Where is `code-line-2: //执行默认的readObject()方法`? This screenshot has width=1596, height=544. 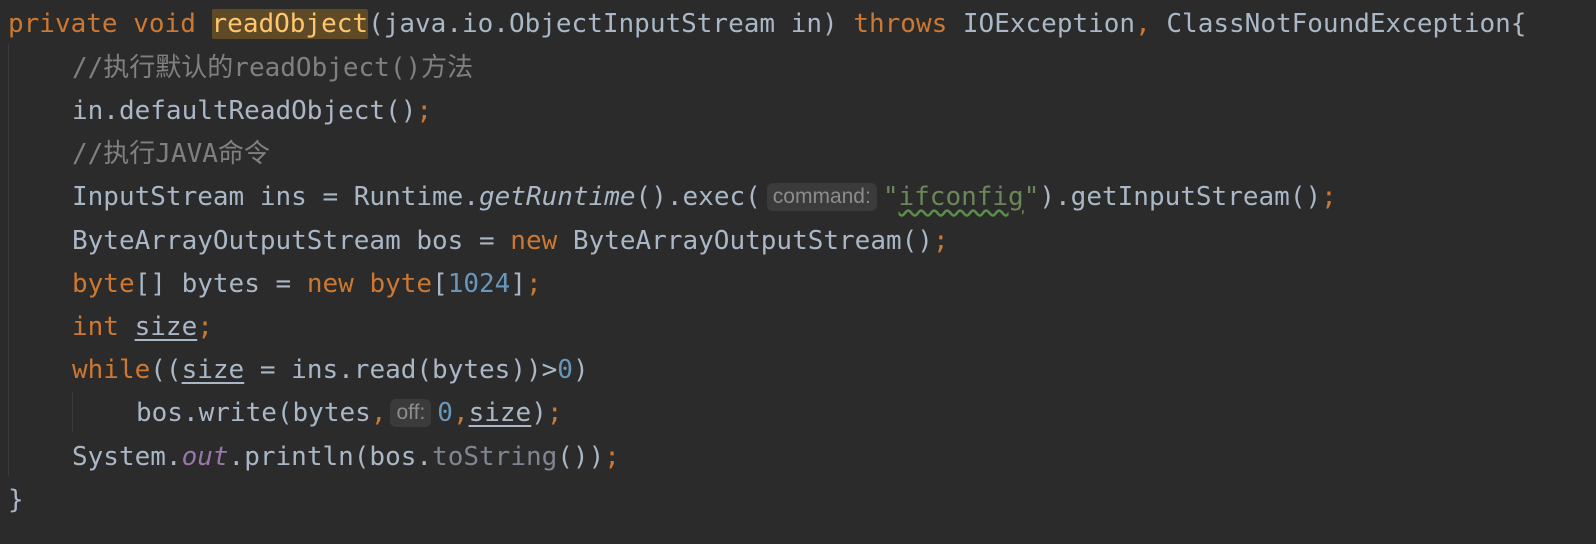 code-line-2: //执行默认的readObject()方法 is located at coordinates (272, 68).